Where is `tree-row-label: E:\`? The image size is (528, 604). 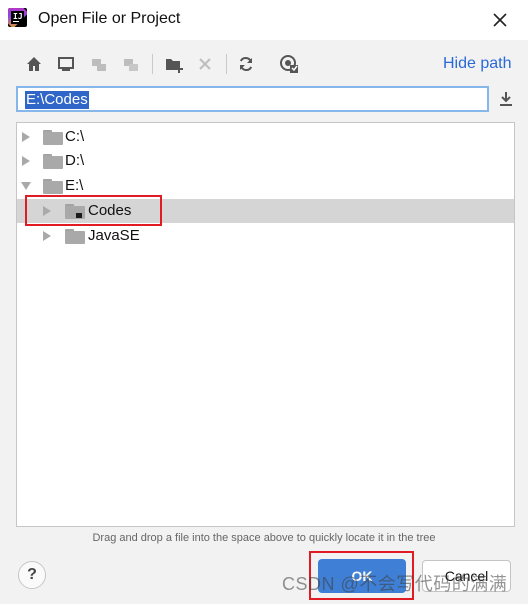 tree-row-label: E:\ is located at coordinates (74, 185).